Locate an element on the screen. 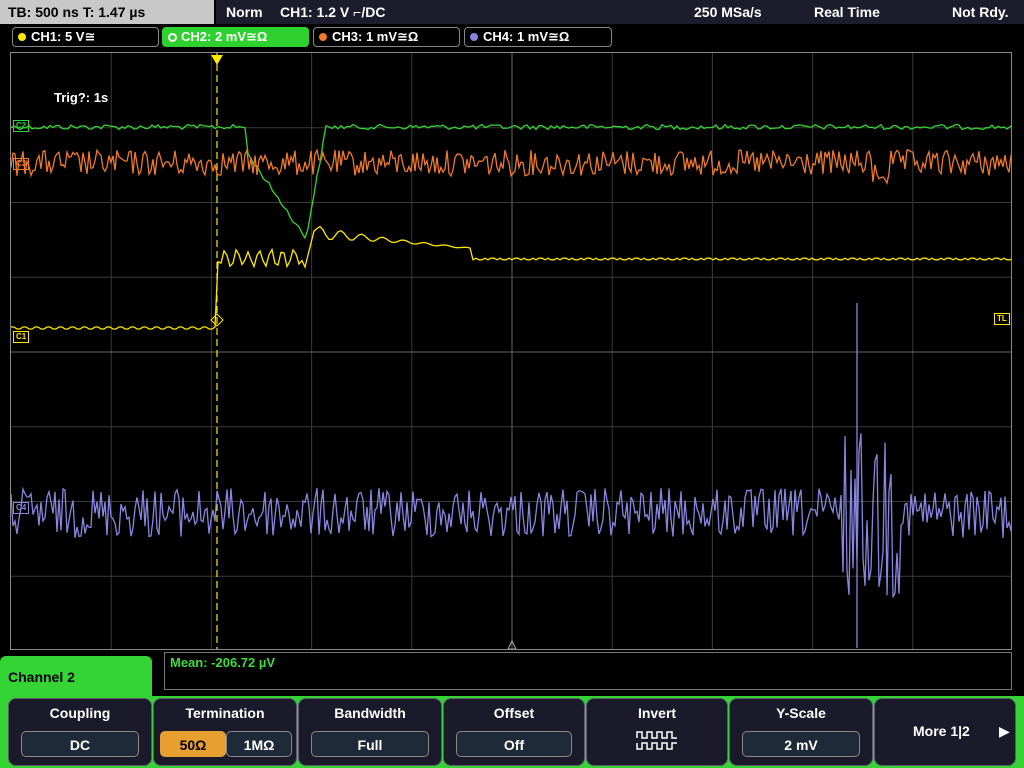  tab-ch1-label: CH1: 5 V≅ is located at coordinates (63, 36).